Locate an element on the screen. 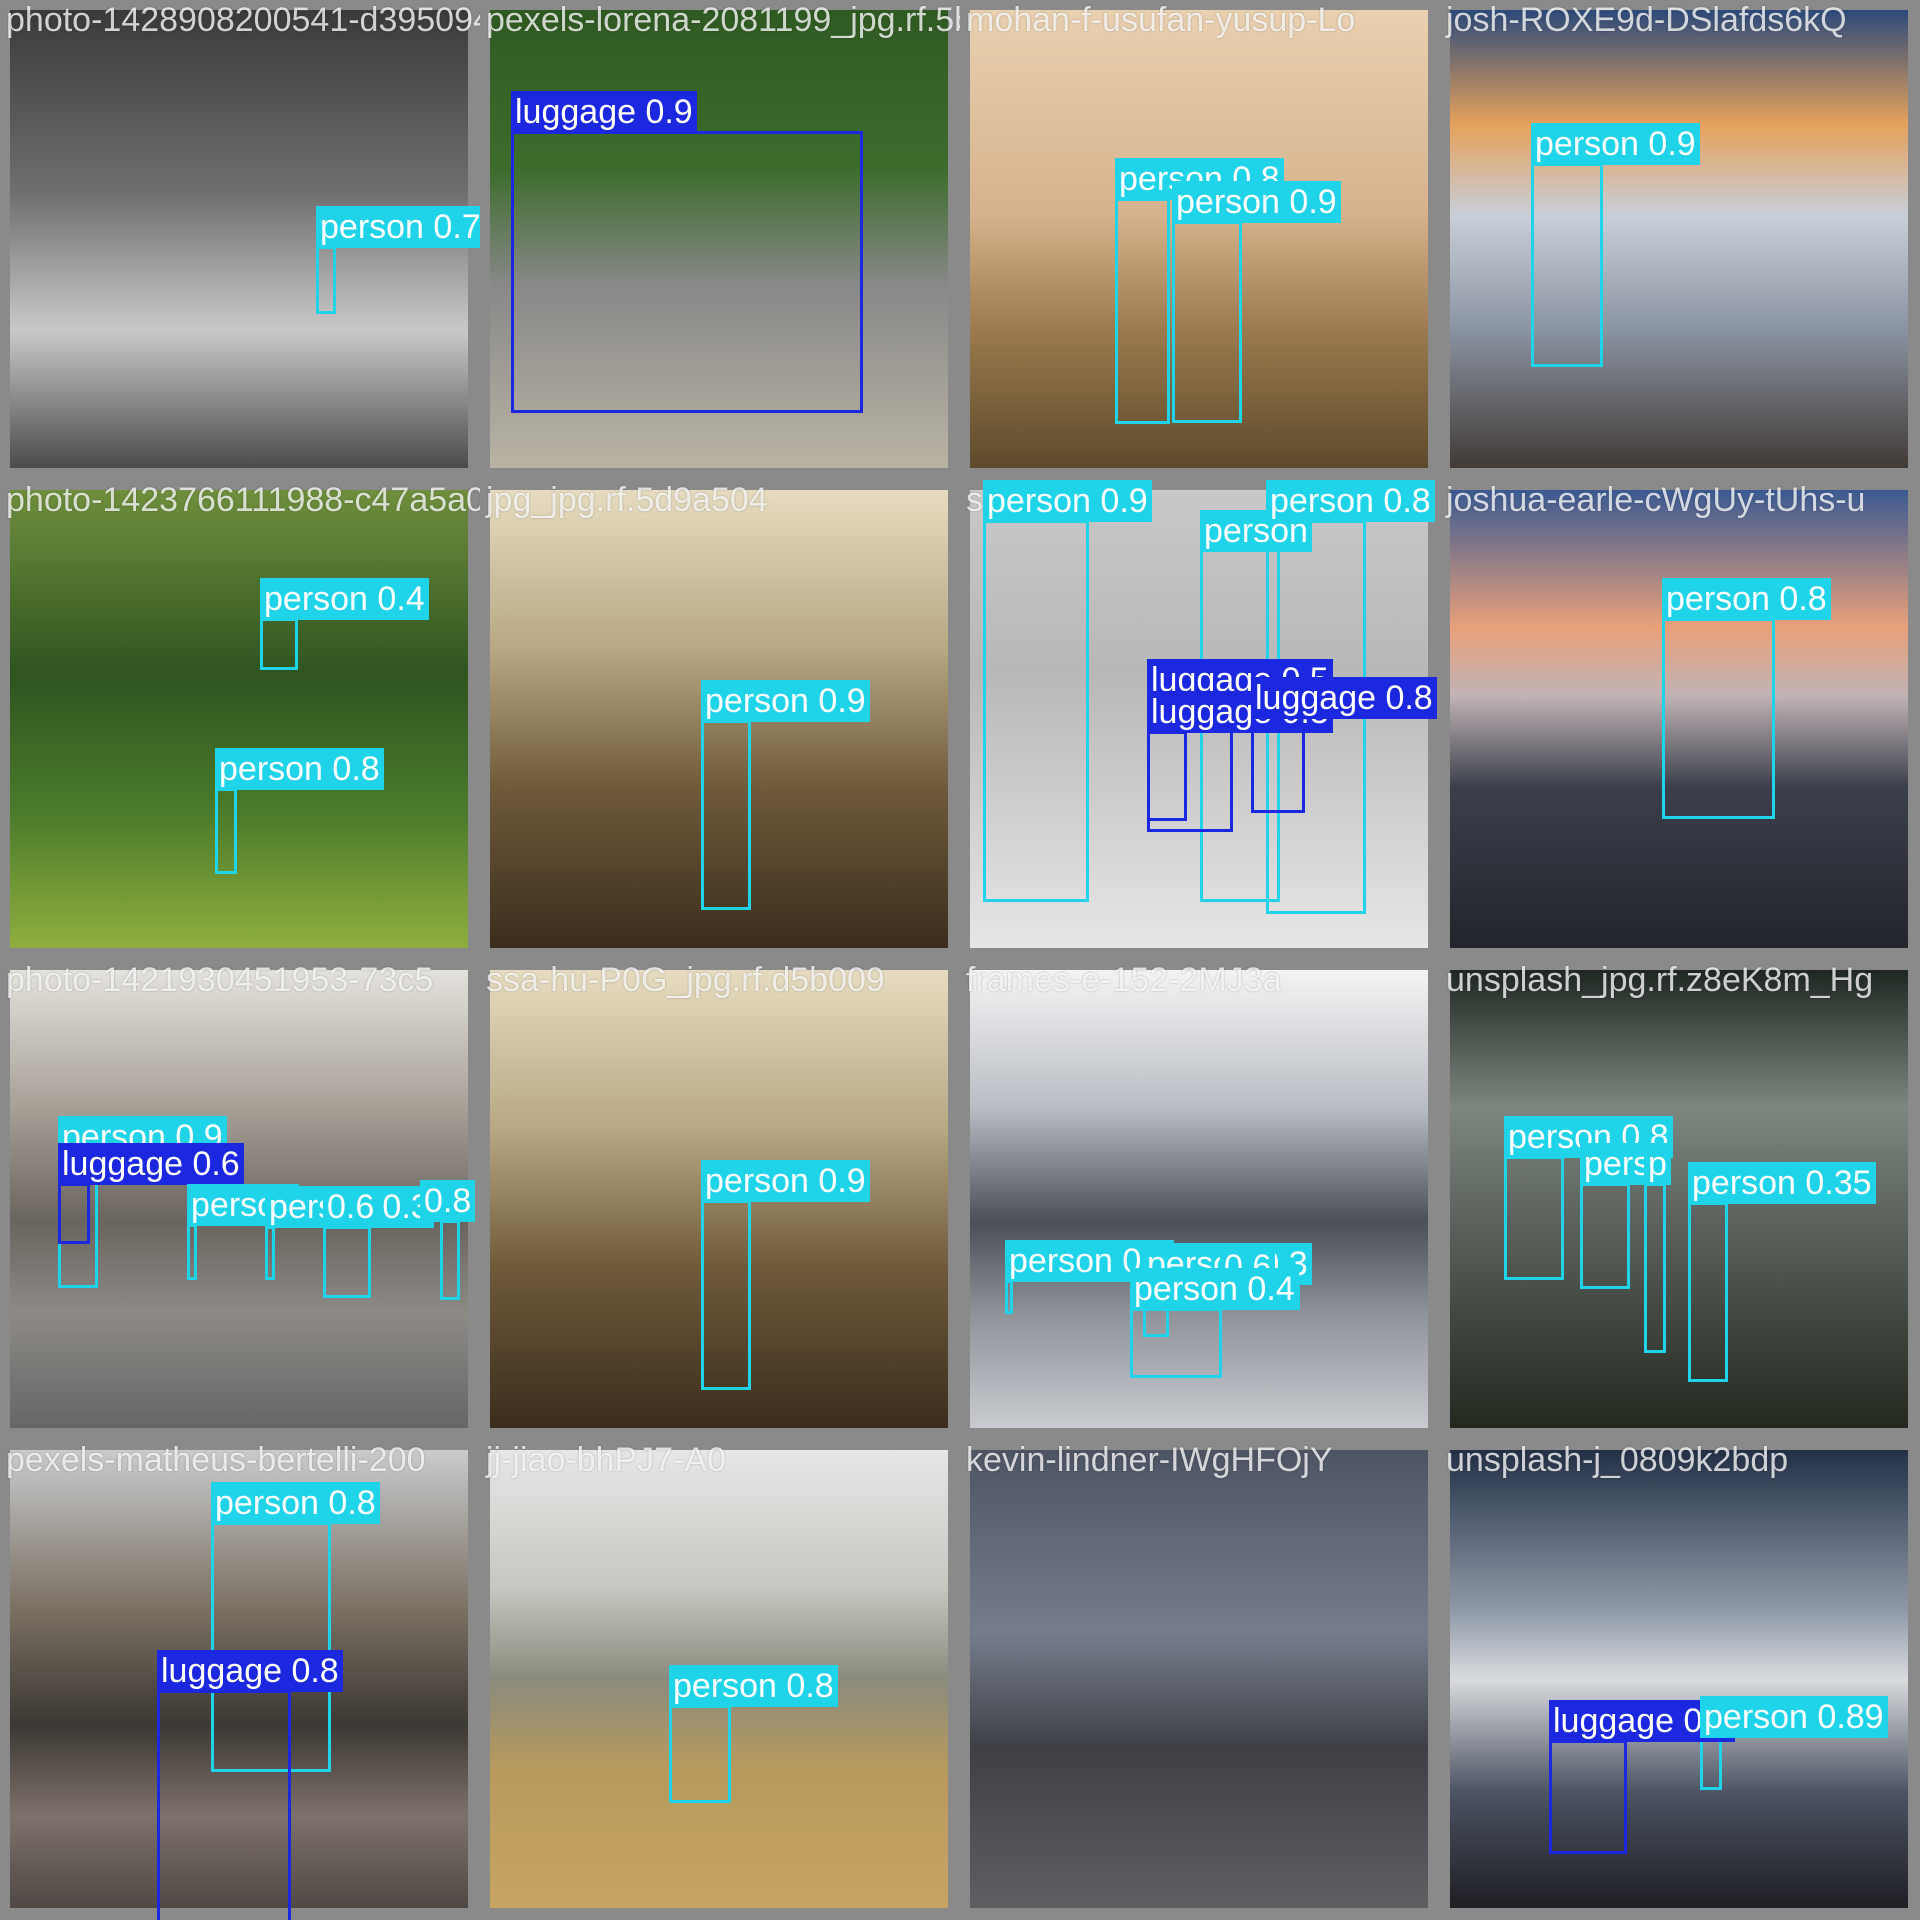 The height and width of the screenshot is (1920, 1920). image-tile: joshua-earle-cWgUy-tUhs-u person 0.8 is located at coordinates (1680, 720).